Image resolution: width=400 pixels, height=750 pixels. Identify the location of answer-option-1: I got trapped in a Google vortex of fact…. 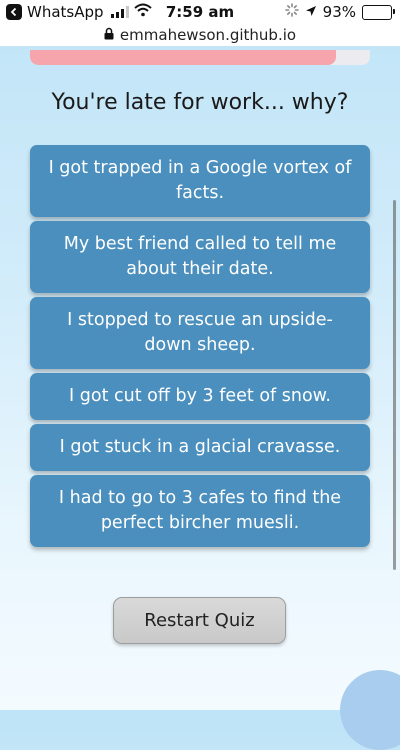
(200, 181).